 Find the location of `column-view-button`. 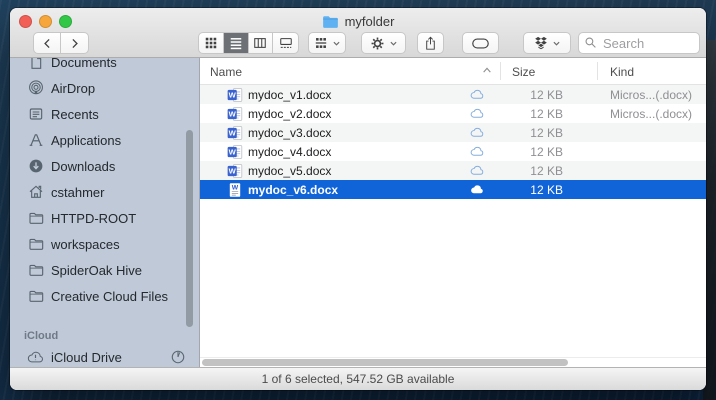

column-view-button is located at coordinates (261, 43).